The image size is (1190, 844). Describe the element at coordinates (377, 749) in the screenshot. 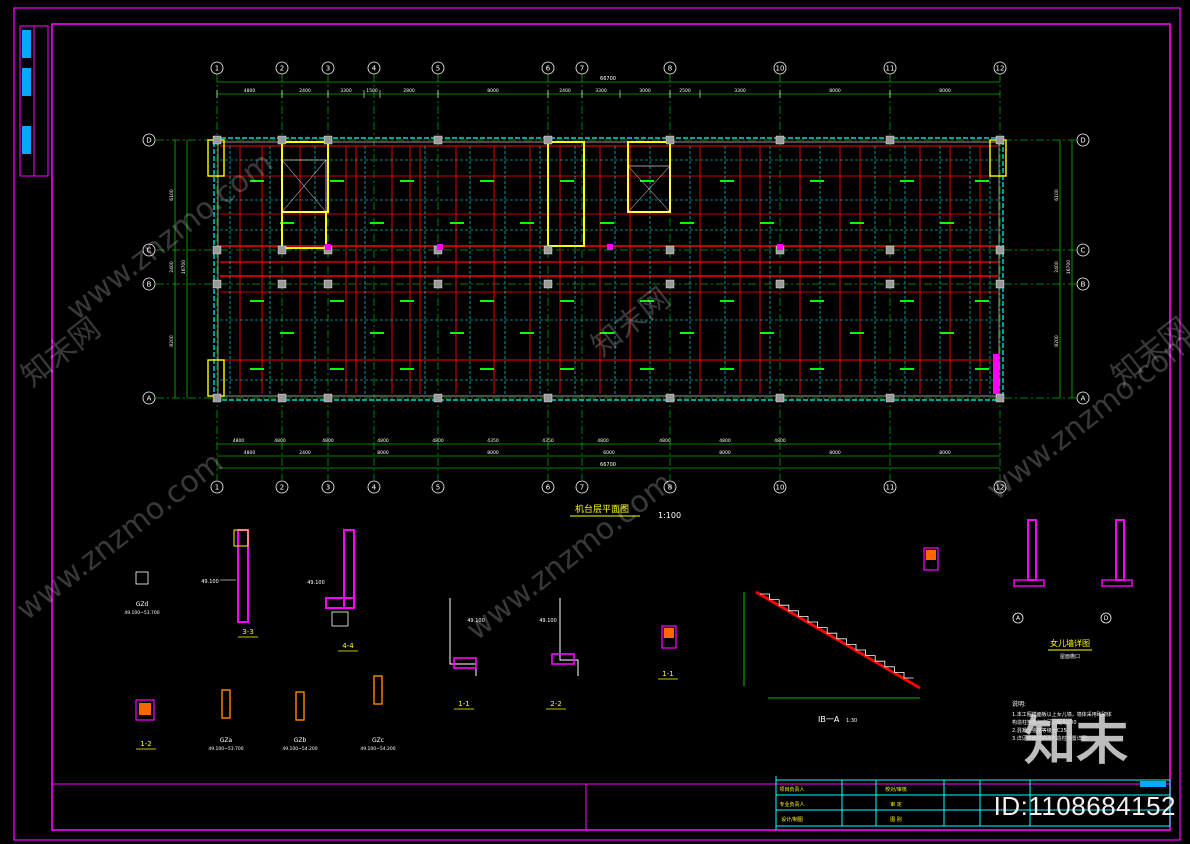

I see `detail-gzc-note: 49.100~54.200` at that location.